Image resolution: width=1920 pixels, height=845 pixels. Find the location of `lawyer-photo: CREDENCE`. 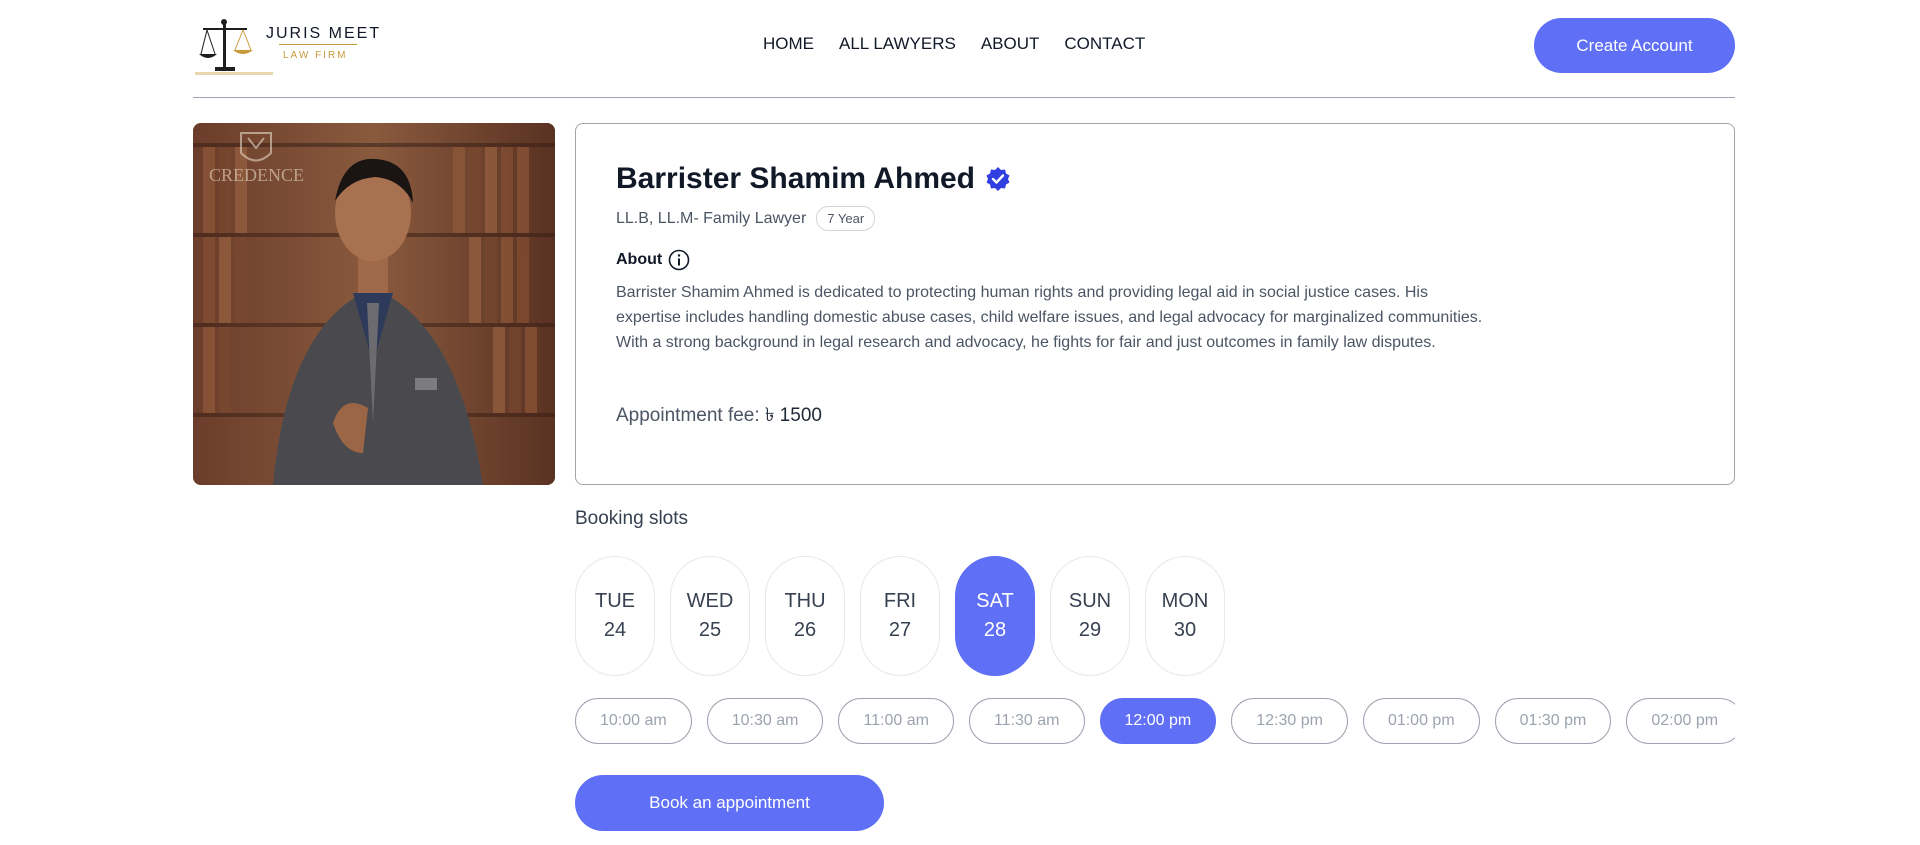

lawyer-photo: CREDENCE is located at coordinates (374, 304).